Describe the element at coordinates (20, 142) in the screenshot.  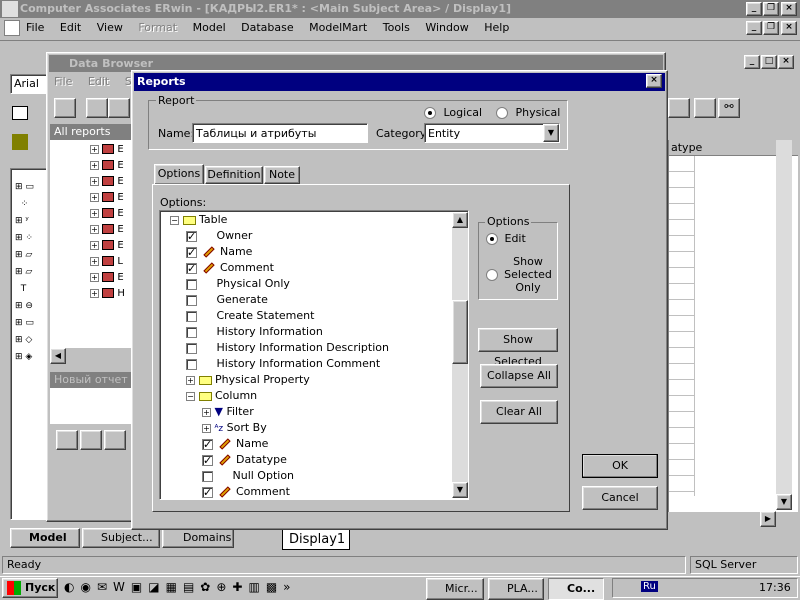
I see `entity-tool-icon` at that location.